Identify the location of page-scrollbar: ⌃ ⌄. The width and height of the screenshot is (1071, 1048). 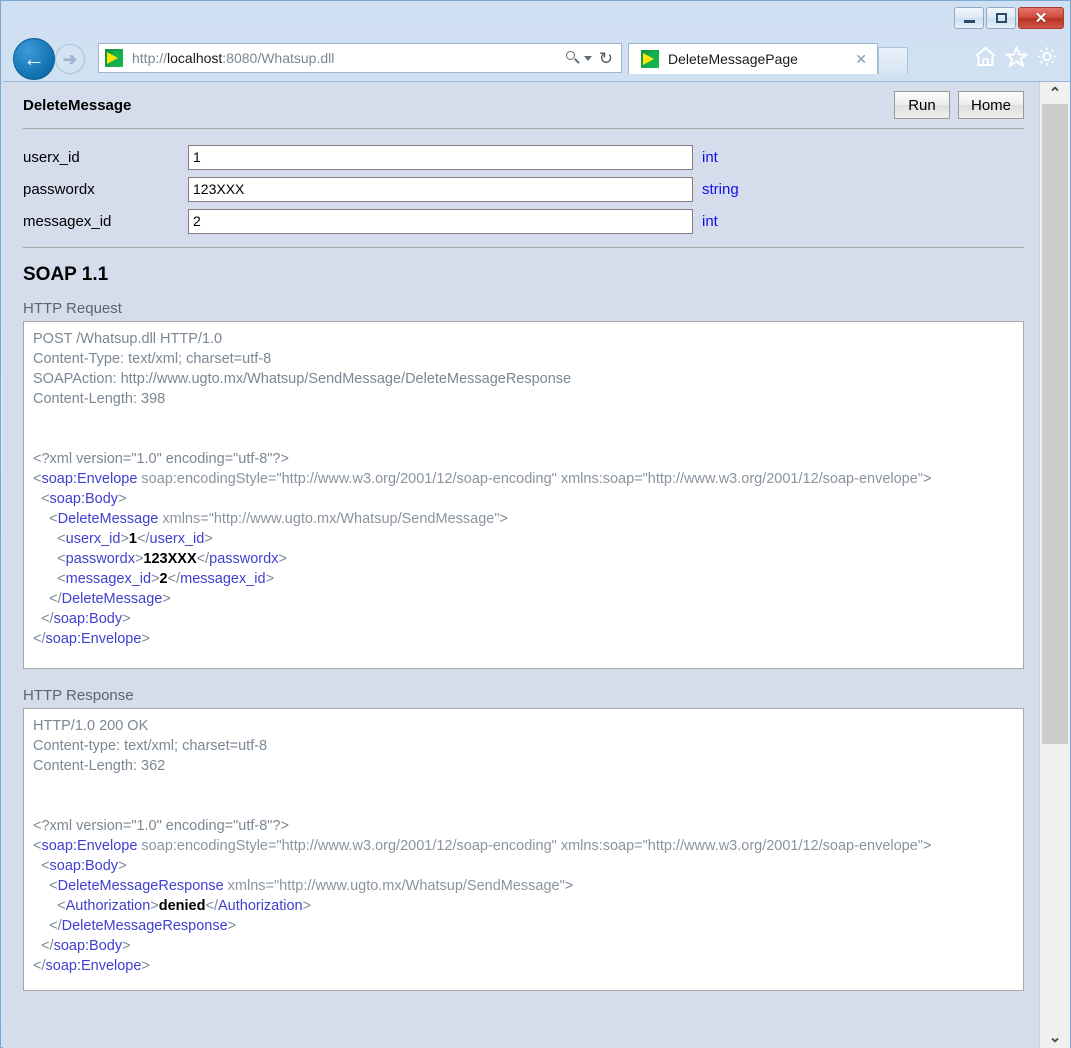
(1054, 565).